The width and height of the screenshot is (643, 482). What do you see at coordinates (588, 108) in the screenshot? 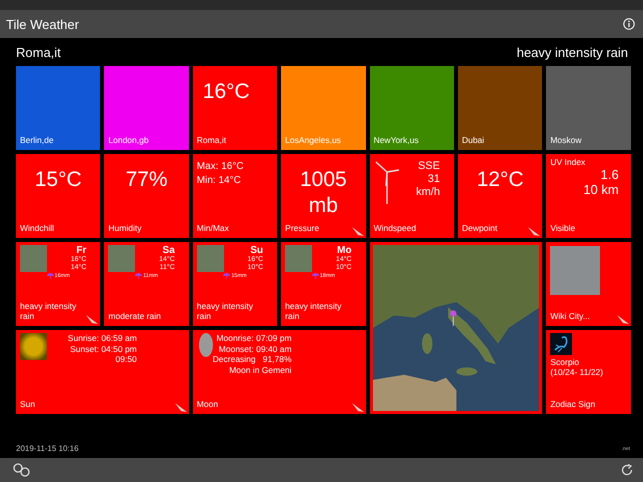
I see `city-tile: Moskow` at bounding box center [588, 108].